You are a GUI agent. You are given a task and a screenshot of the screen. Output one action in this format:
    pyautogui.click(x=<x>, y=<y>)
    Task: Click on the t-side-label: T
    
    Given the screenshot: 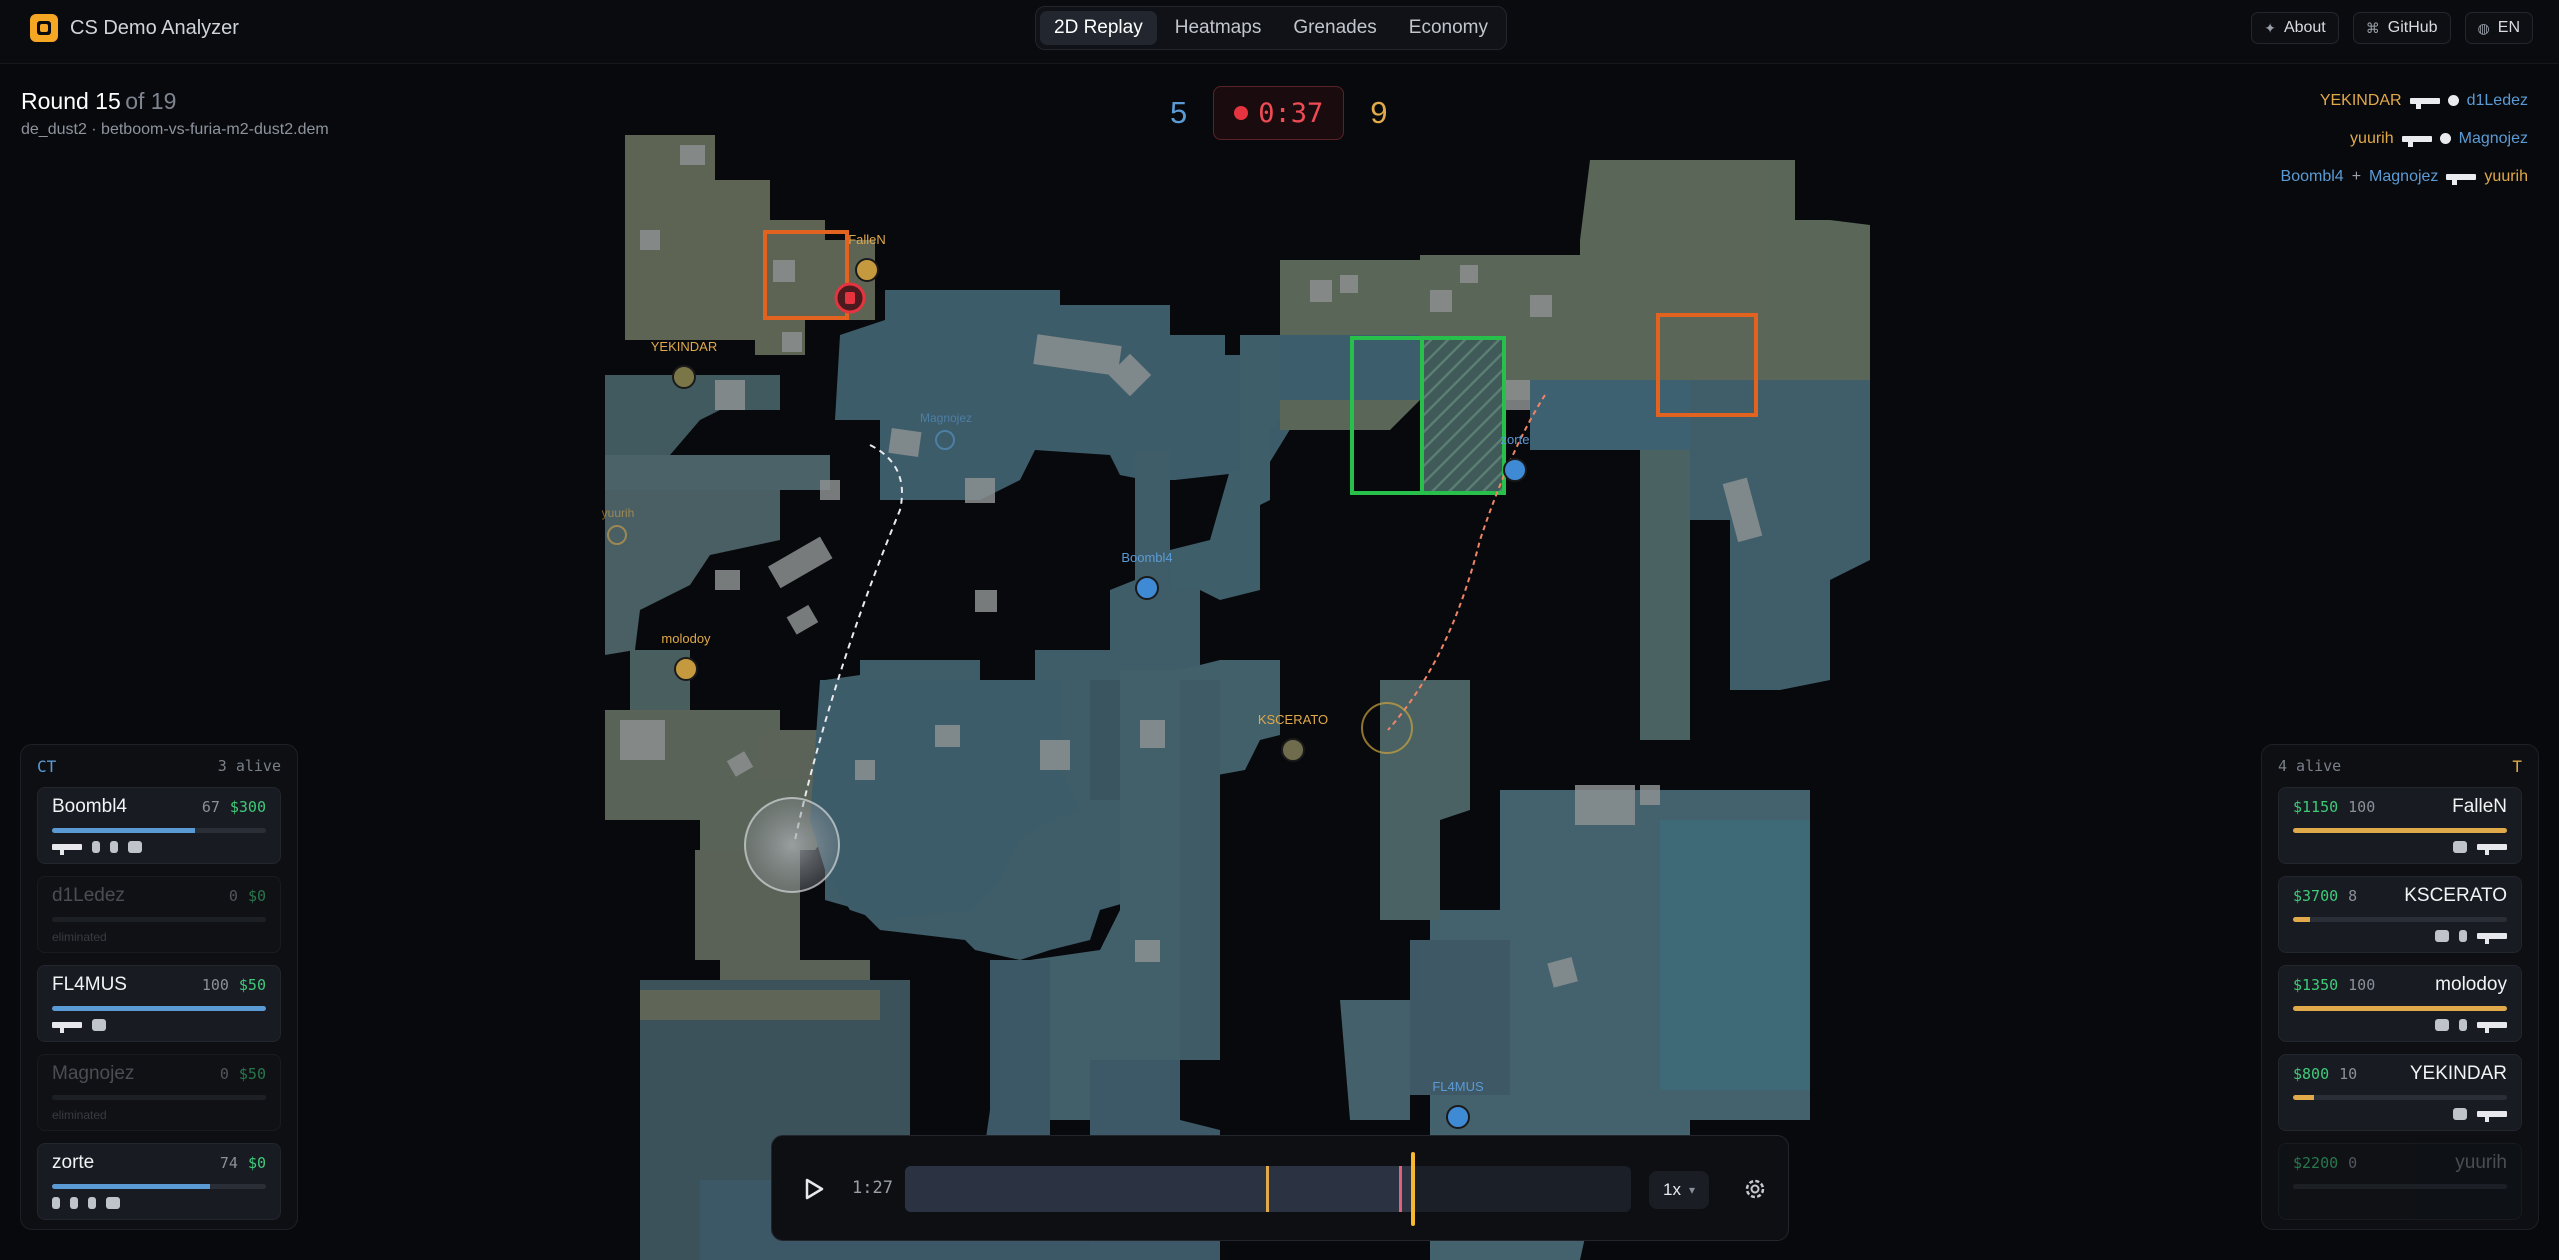 What is the action you would take?
    pyautogui.click(x=2517, y=766)
    